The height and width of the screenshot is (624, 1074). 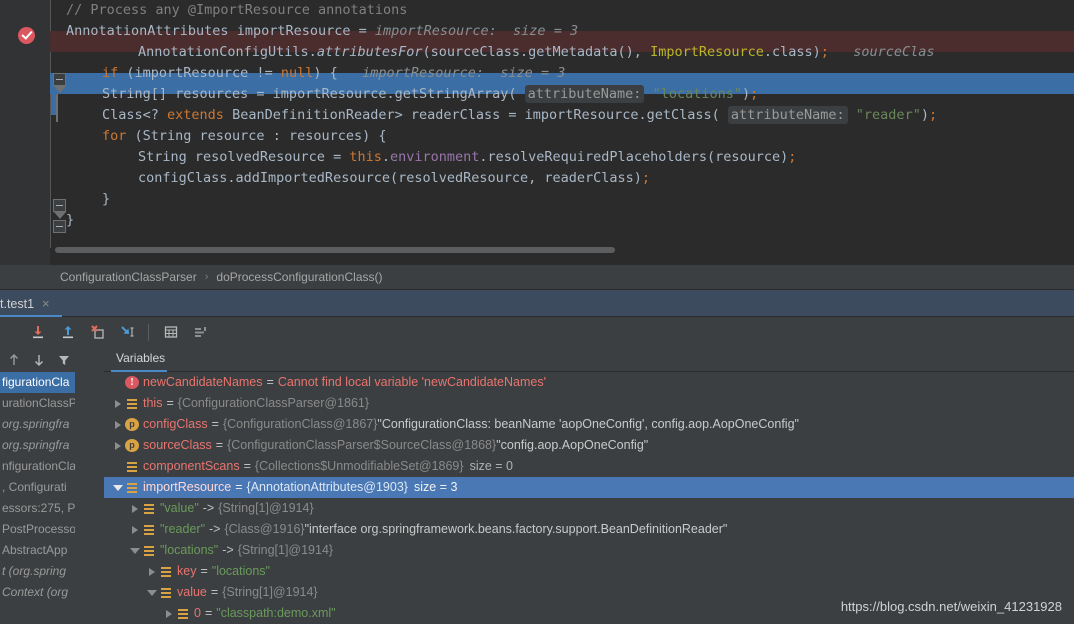 What do you see at coordinates (106, 199) in the screenshot?
I see `code-token: }` at bounding box center [106, 199].